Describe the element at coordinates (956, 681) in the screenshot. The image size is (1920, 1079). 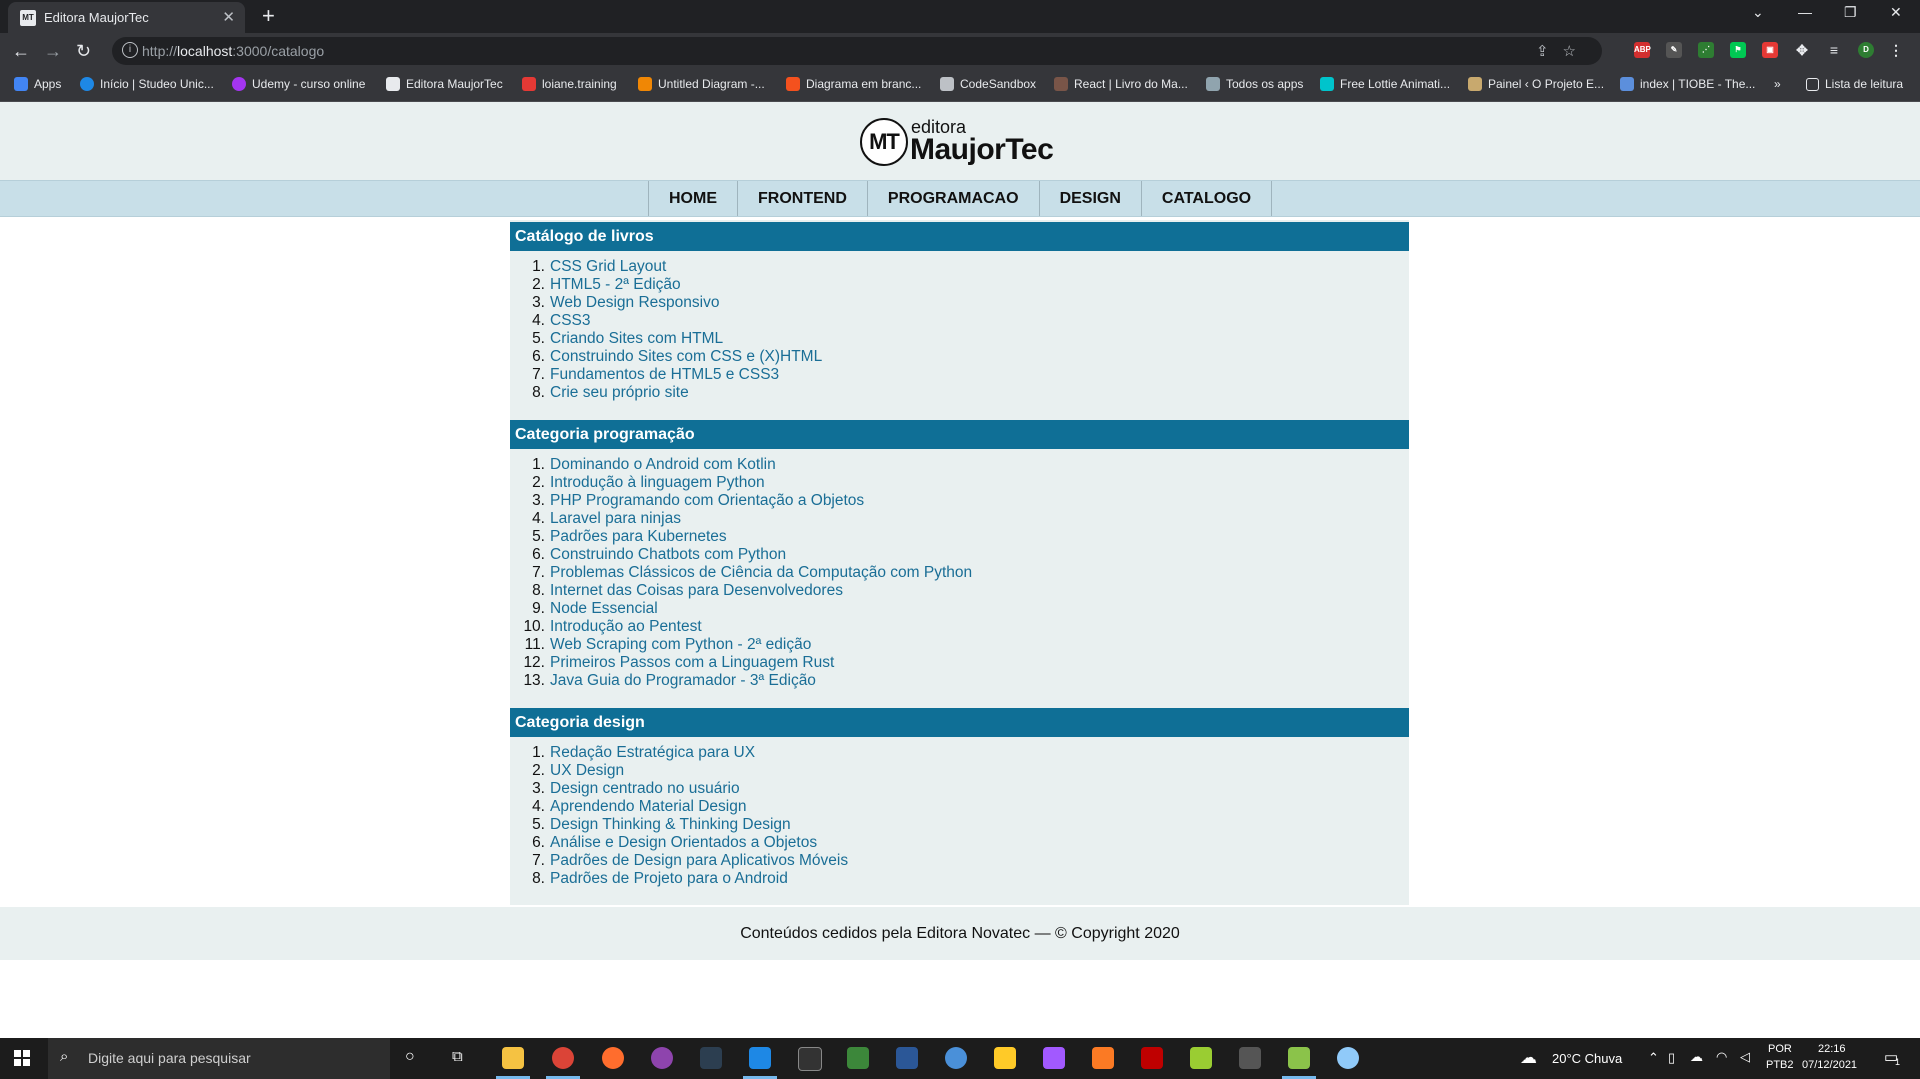
I see `book-link: 13. Java Guia do Programador - 3ª Edição` at that location.